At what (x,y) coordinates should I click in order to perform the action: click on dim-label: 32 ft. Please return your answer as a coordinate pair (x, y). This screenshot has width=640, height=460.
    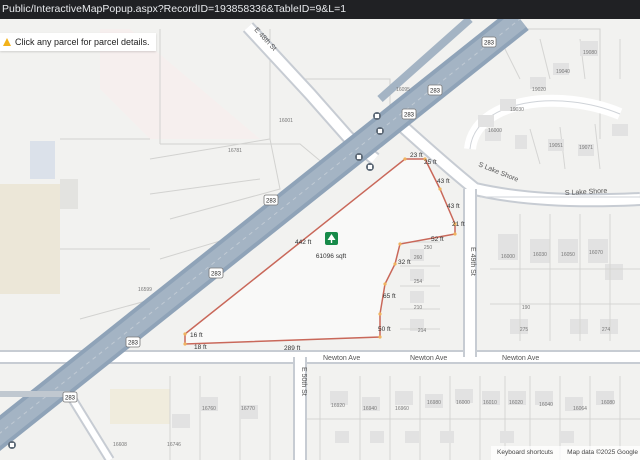
    Looking at the image, I should click on (404, 262).